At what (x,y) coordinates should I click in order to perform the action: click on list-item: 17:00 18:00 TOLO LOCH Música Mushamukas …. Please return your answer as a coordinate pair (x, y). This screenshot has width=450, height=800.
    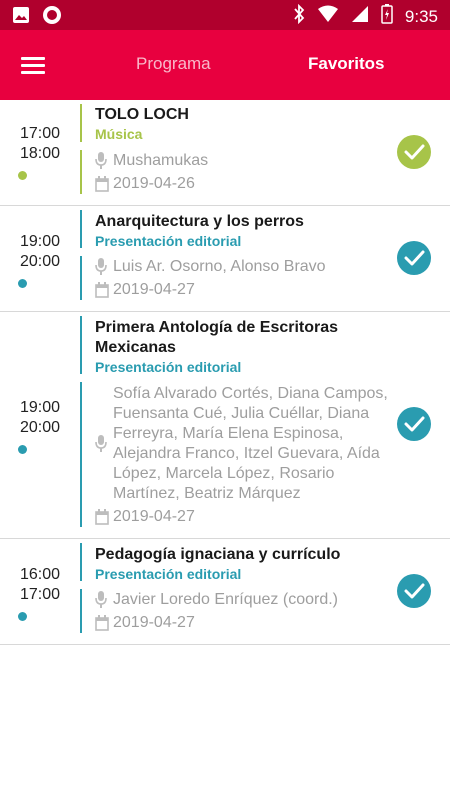
    Looking at the image, I should click on (225, 153).